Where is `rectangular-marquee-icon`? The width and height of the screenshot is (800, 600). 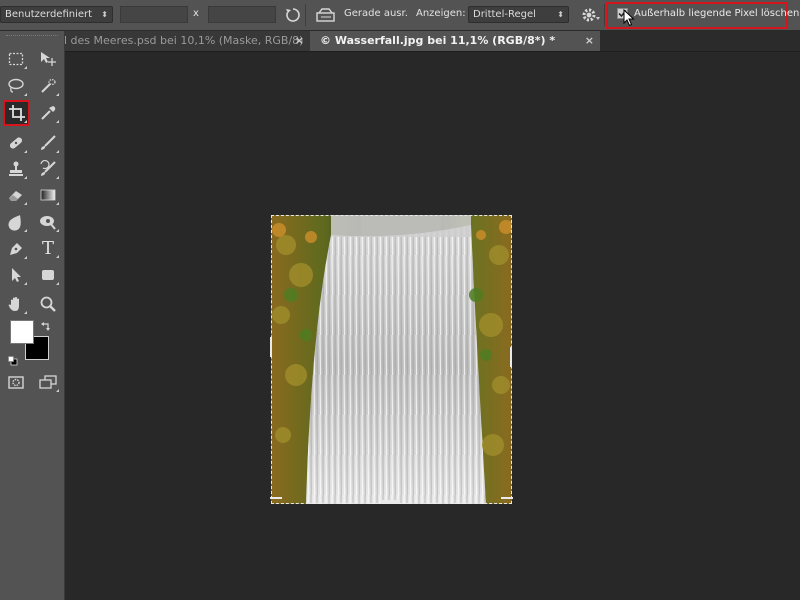
rectangular-marquee-icon is located at coordinates (16, 59).